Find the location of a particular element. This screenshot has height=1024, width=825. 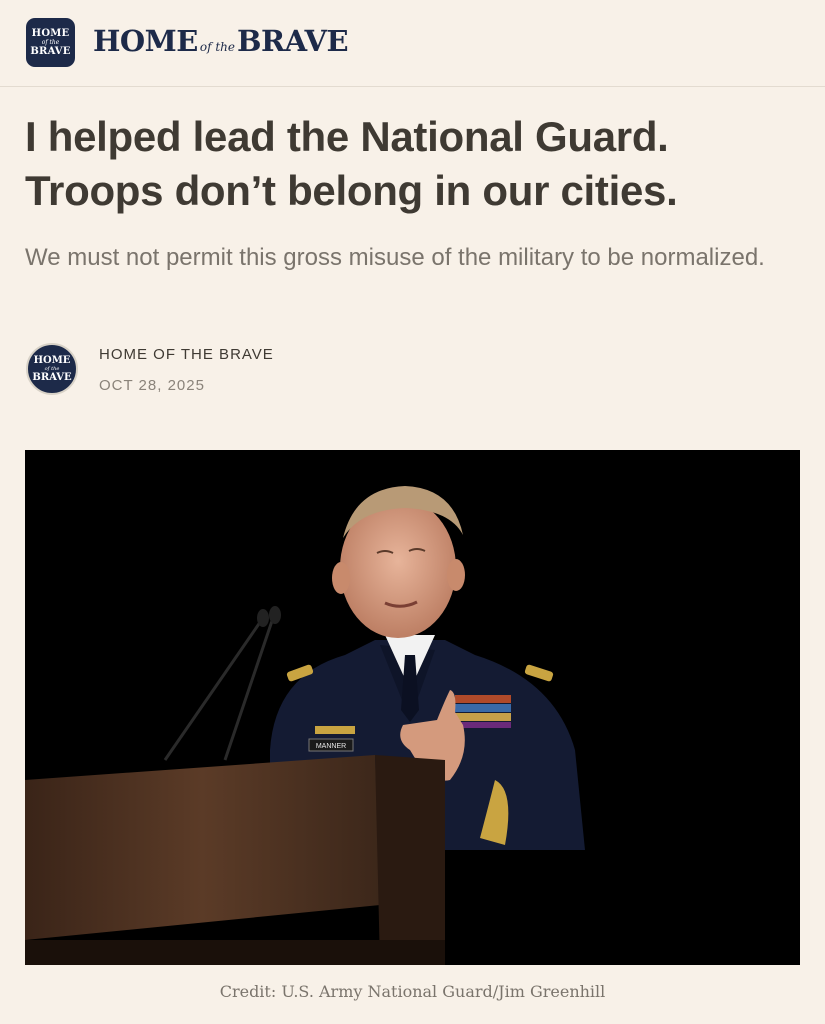

logo-line-brave: BRAVE is located at coordinates (50, 51).